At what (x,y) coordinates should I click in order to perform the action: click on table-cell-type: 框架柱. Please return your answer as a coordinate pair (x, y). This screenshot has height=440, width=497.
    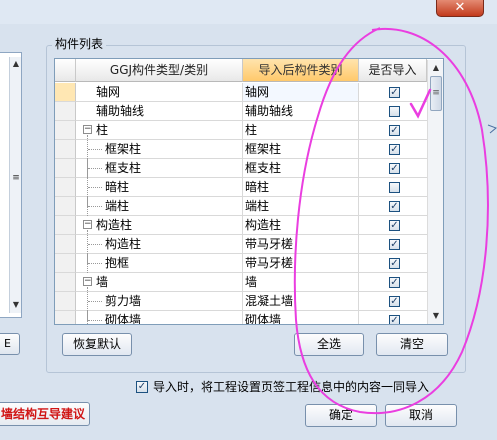
    Looking at the image, I should click on (159, 149).